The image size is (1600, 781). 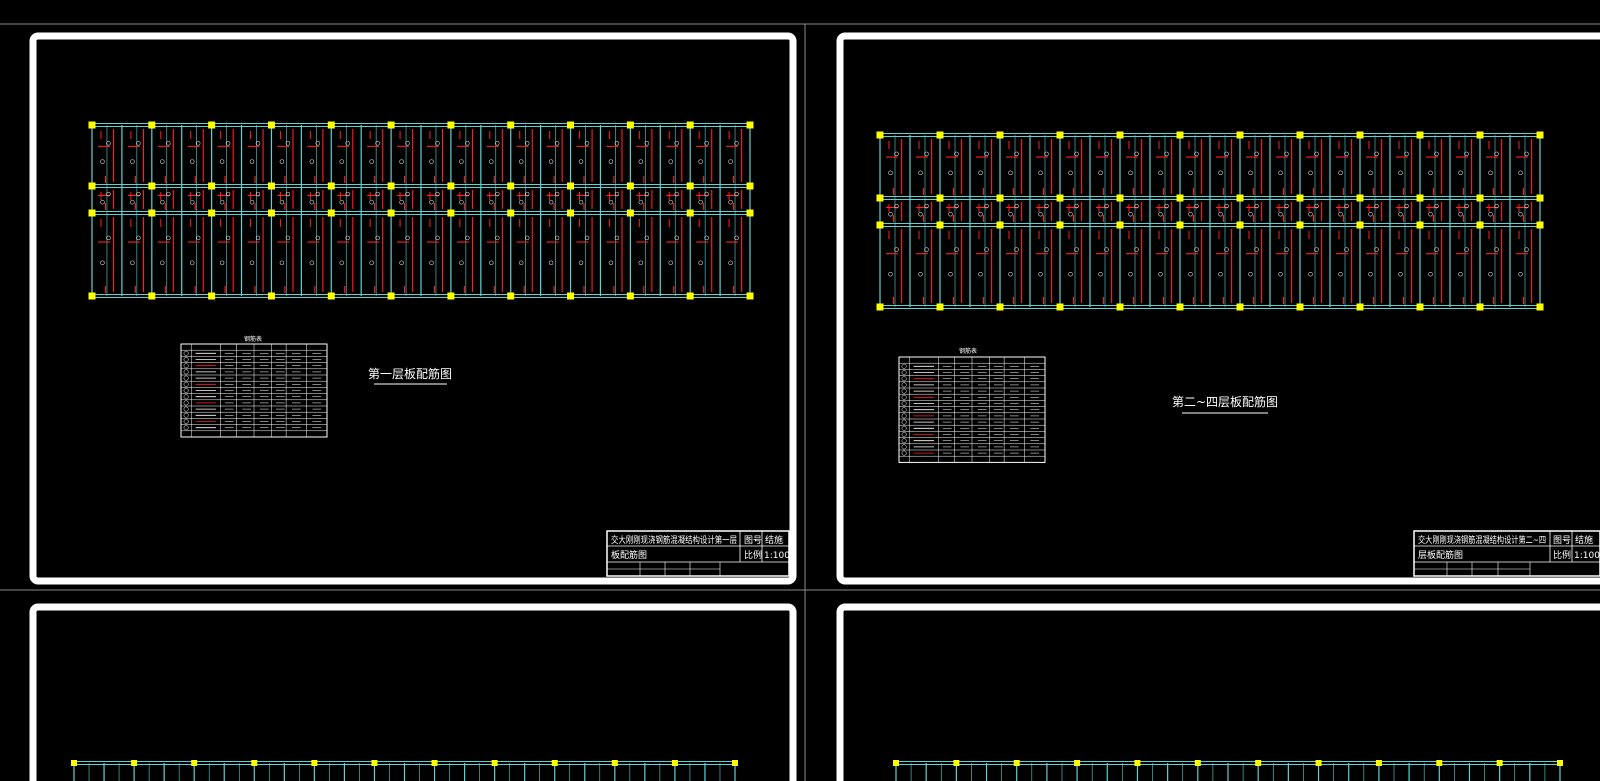 What do you see at coordinates (698, 553) in the screenshot?
I see `sheet-1-title-block: 交大刚刚现浇钢筋混凝结构设计第一层 板配筋图 图号 结施 比例 1:100` at bounding box center [698, 553].